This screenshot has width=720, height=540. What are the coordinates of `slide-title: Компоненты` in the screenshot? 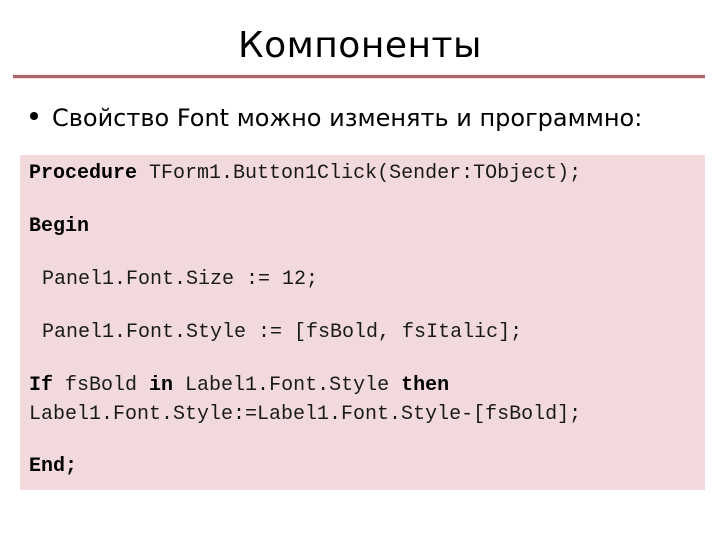 It's located at (360, 45).